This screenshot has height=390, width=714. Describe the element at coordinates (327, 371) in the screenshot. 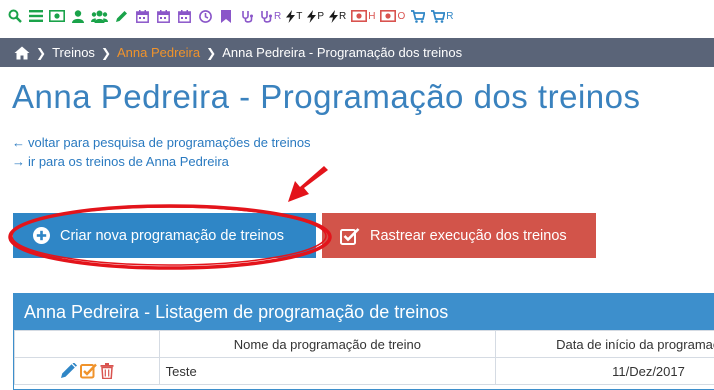

I see `row-program-name: Teste` at that location.